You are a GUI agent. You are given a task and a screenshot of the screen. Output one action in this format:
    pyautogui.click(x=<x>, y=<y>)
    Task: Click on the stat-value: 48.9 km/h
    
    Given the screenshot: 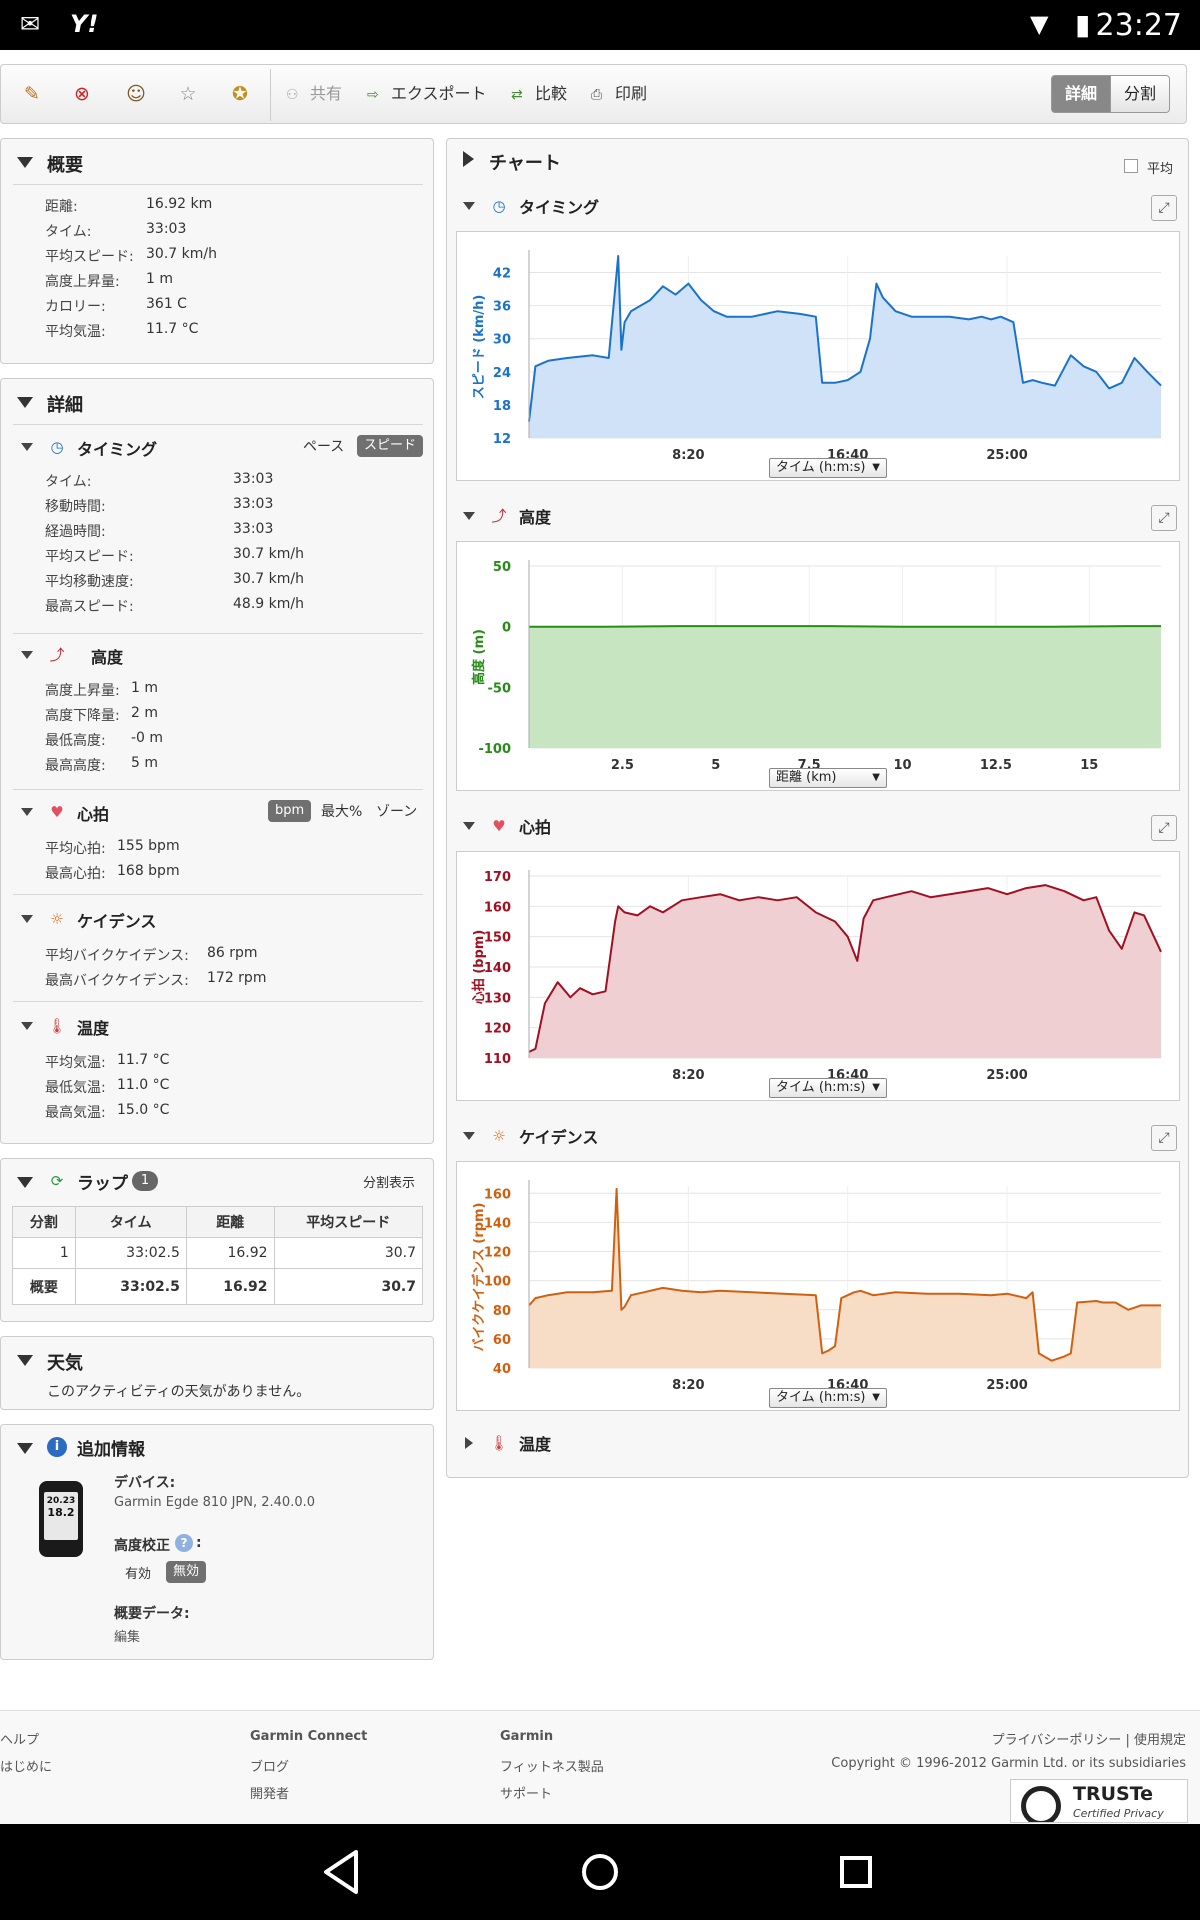 What is the action you would take?
    pyautogui.click(x=268, y=604)
    